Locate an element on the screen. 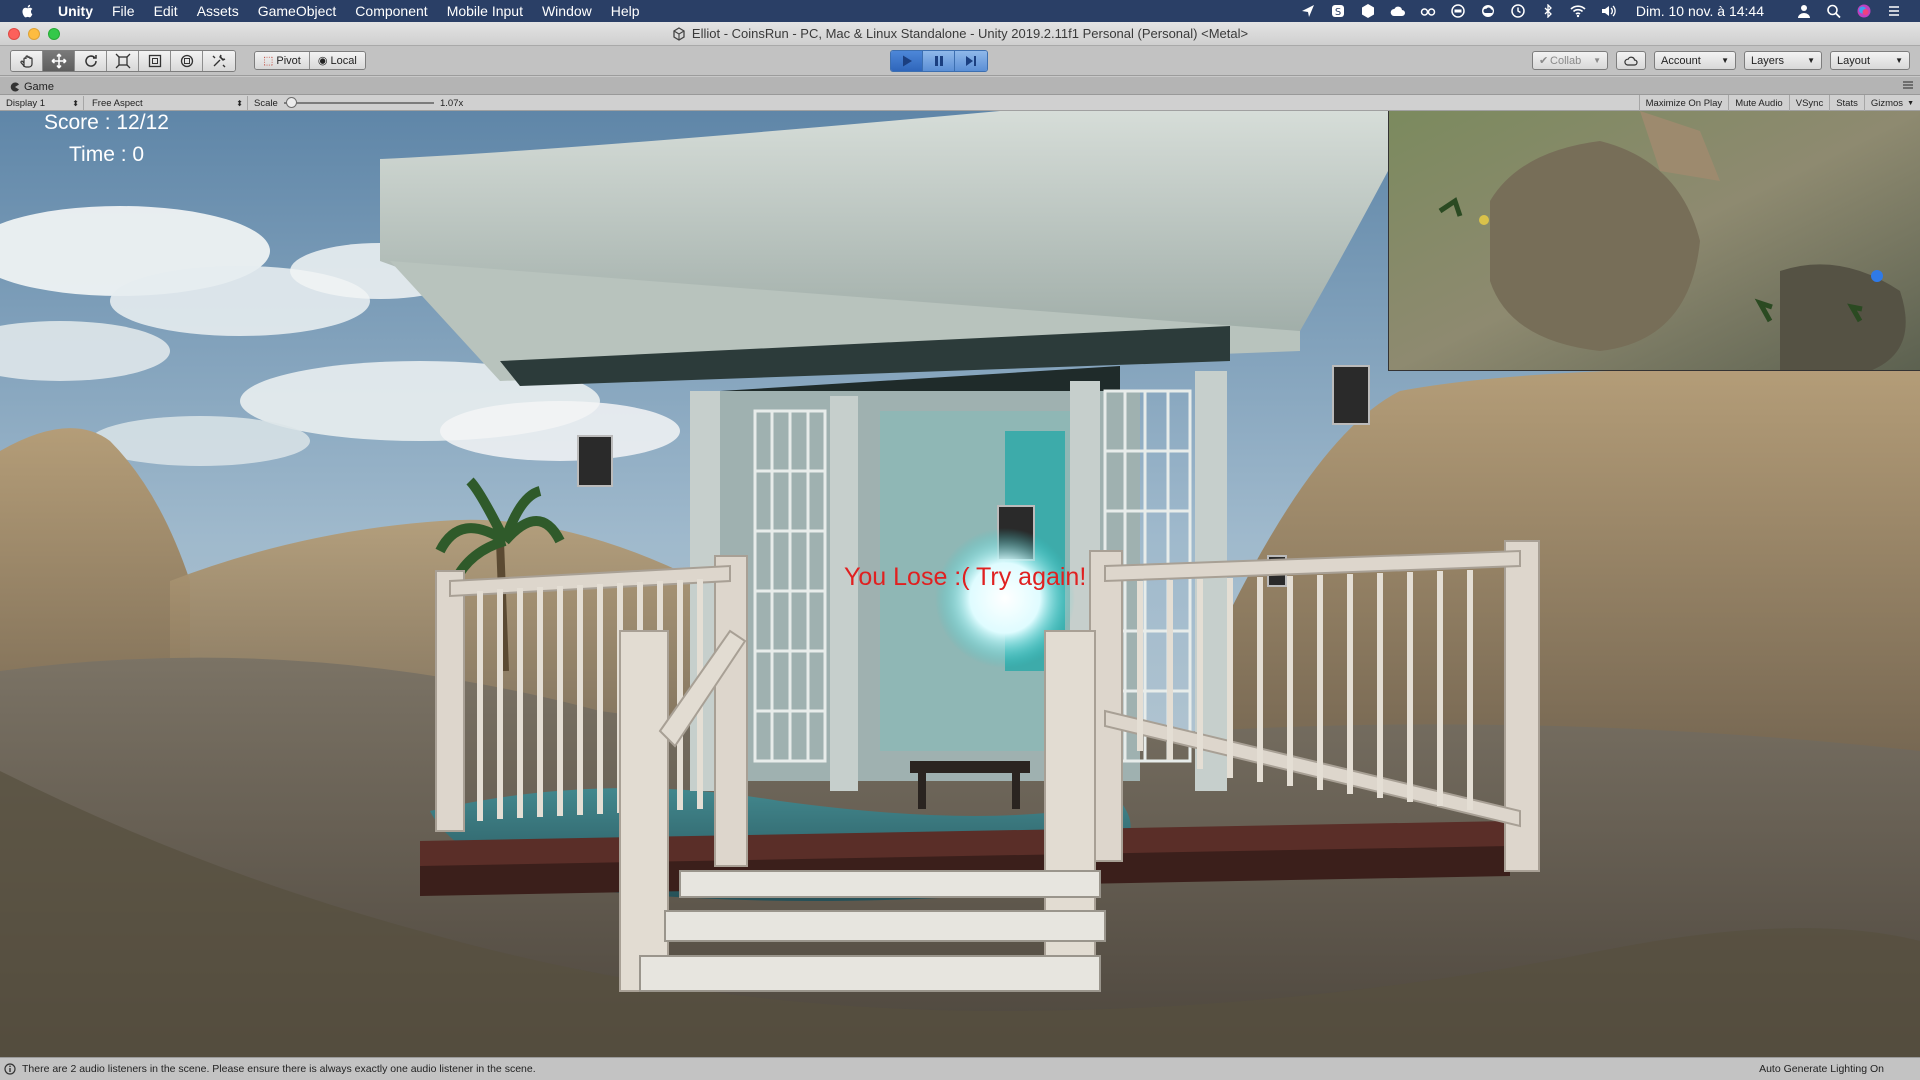 The height and width of the screenshot is (1080, 1920). menu-assets: Assets is located at coordinates (218, 11).